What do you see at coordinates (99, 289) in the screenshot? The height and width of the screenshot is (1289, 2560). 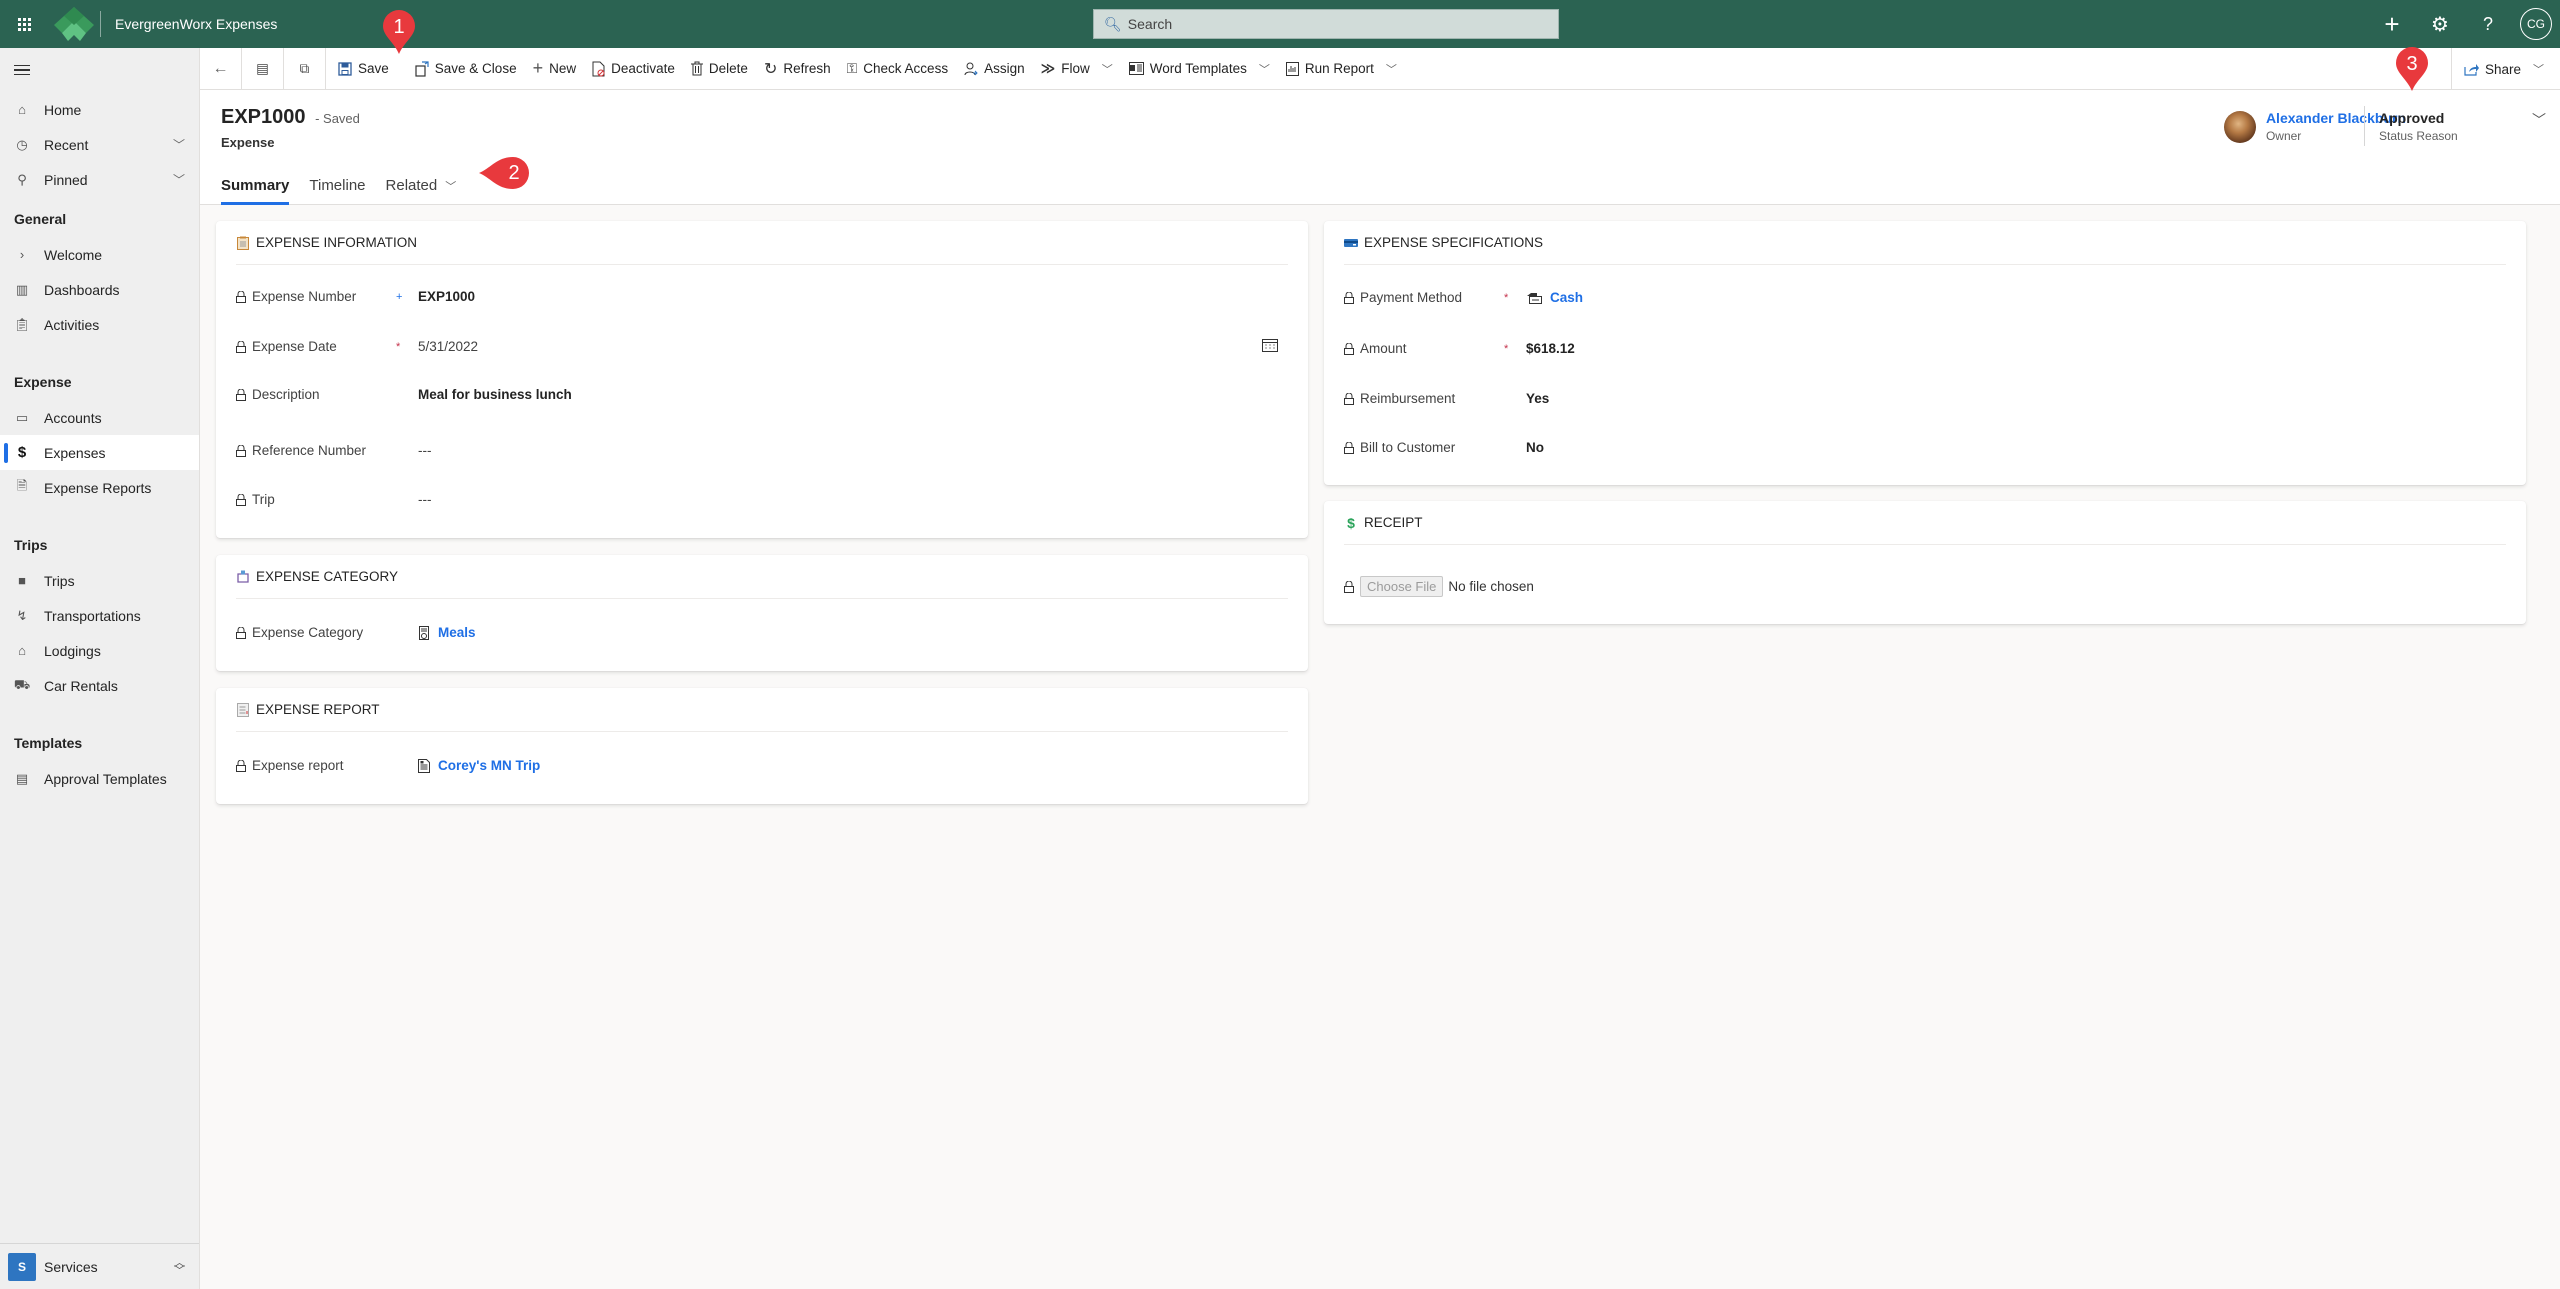 I see `sidebar-item-dashboards: ▥ Dashboards` at bounding box center [99, 289].